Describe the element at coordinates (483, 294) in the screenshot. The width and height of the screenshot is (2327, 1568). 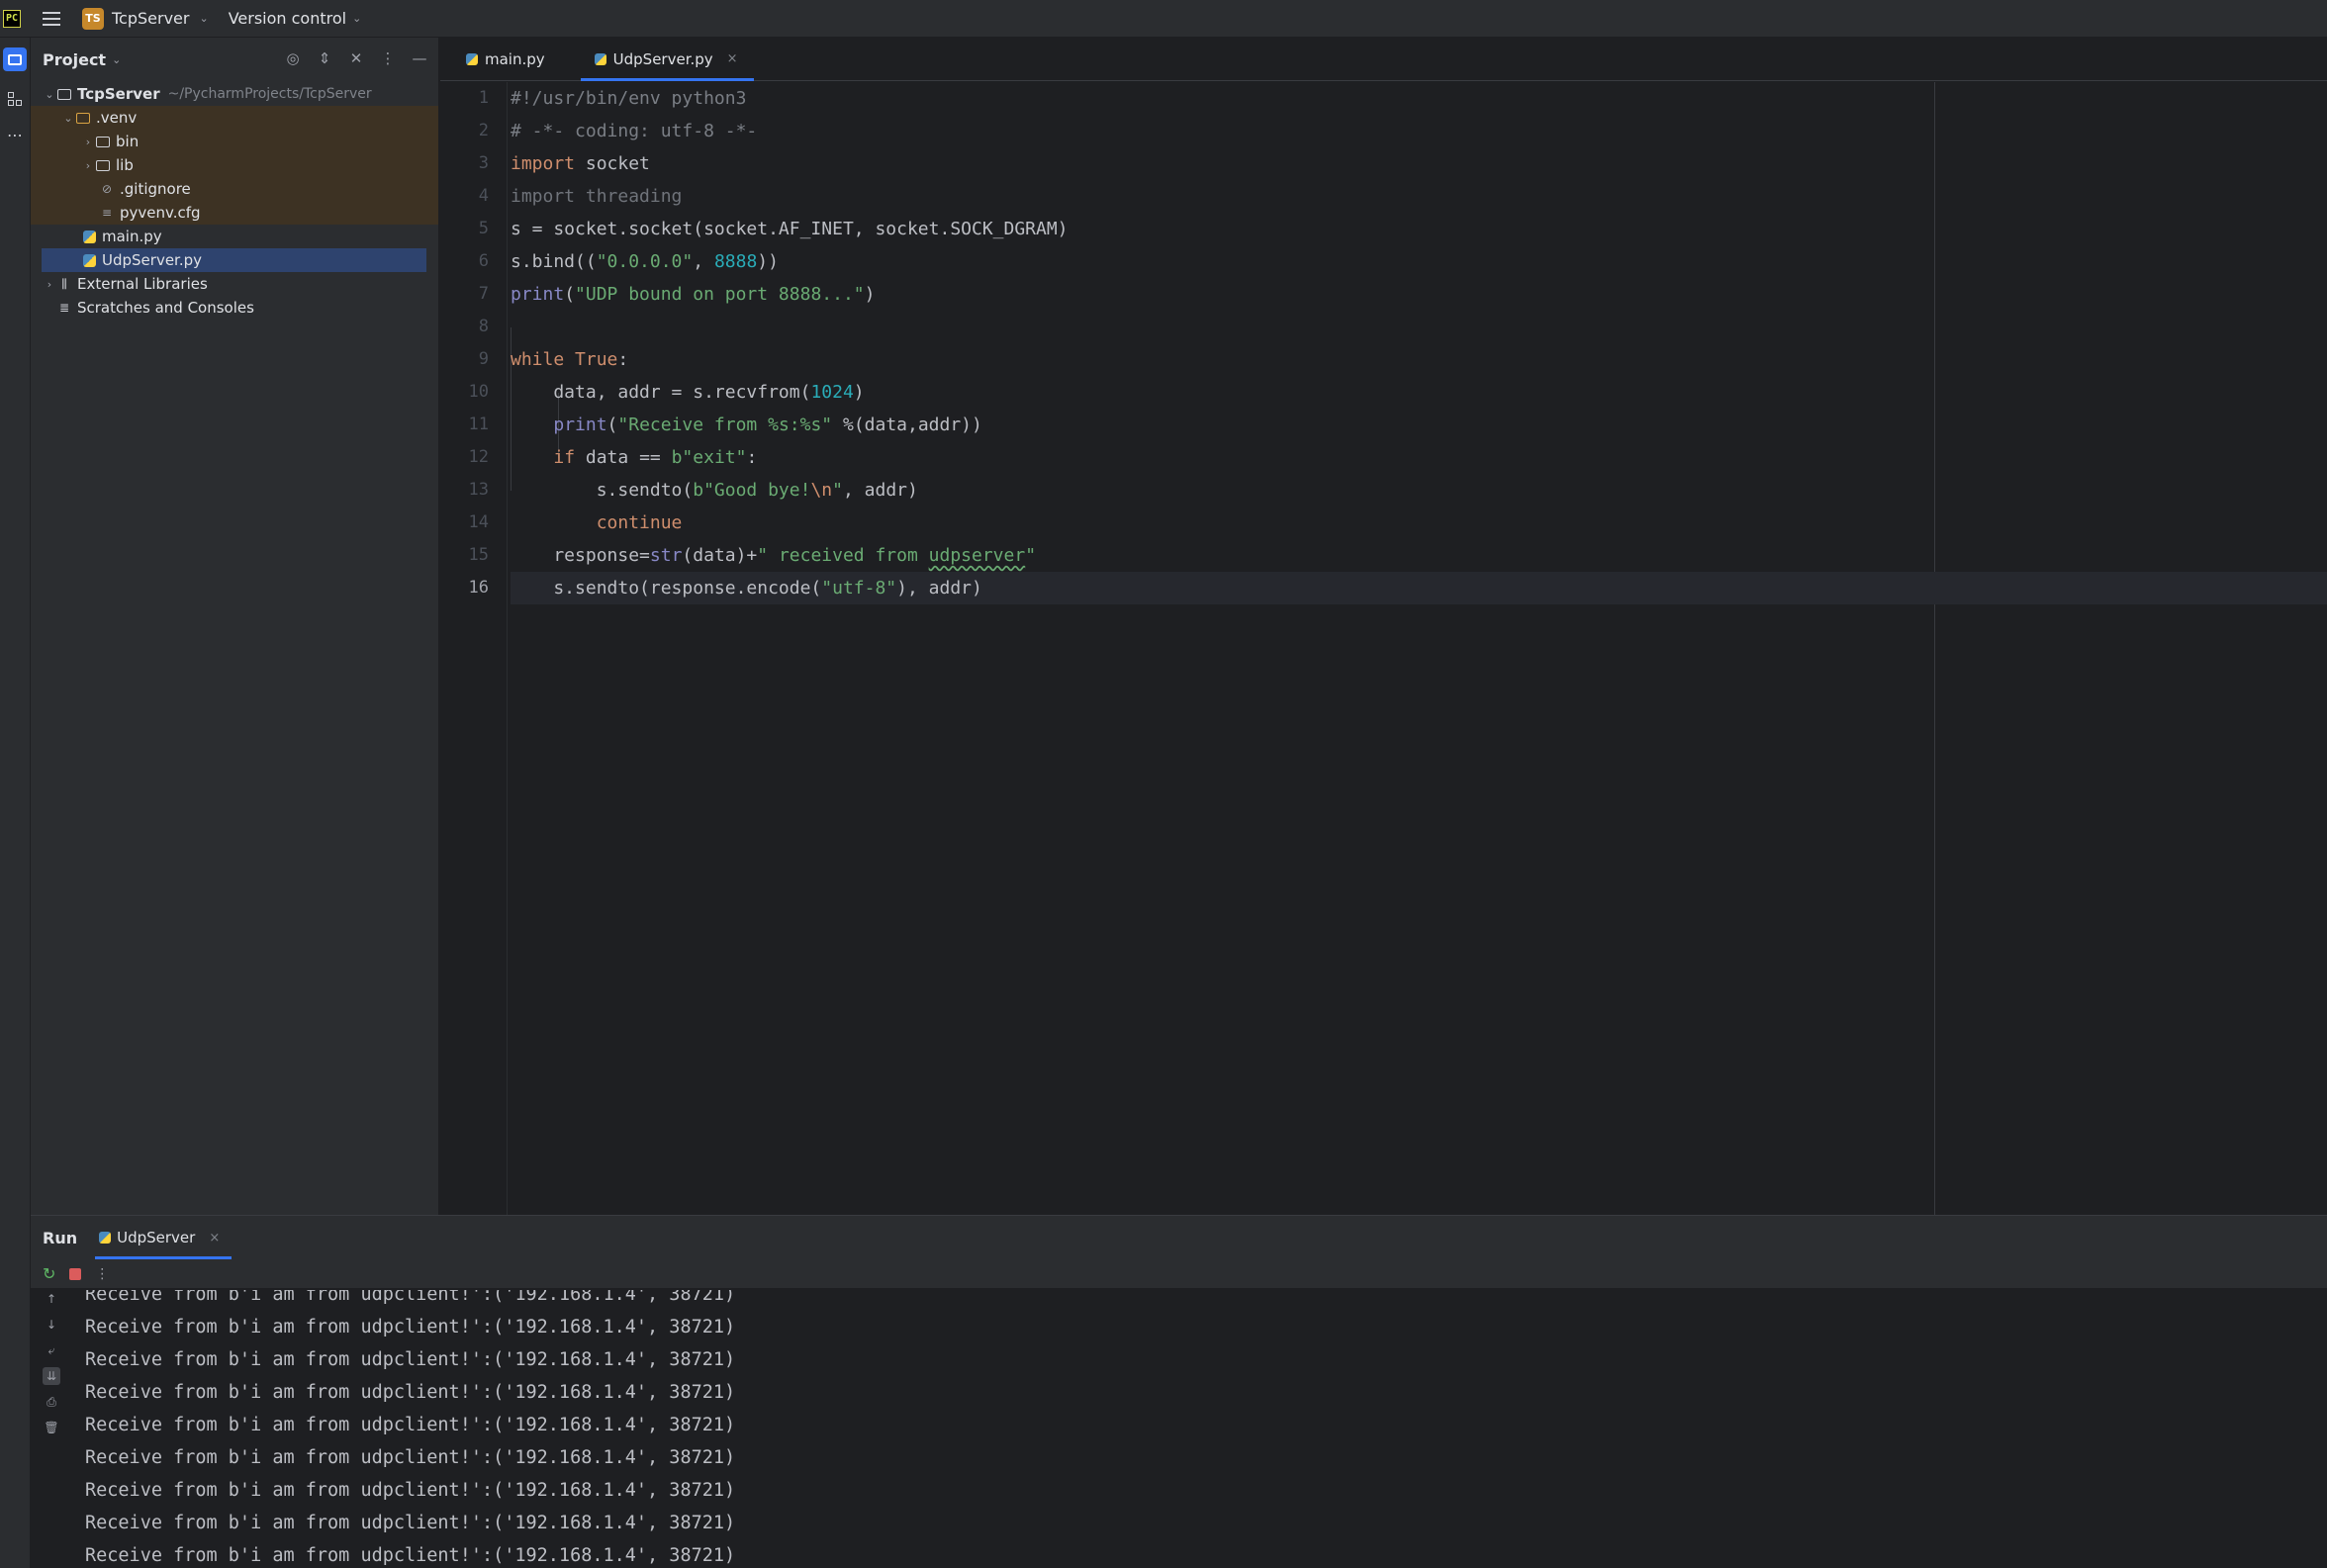
I see `line-number: 7` at that location.